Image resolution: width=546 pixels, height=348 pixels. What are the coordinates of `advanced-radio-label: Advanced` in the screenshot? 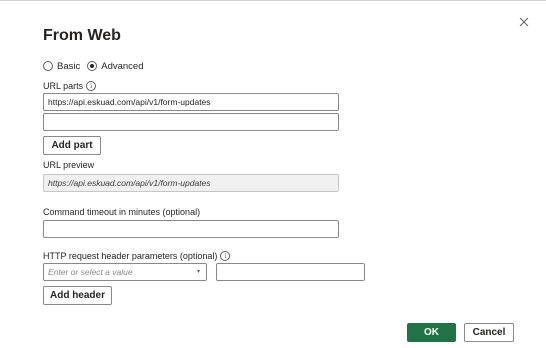 It's located at (122, 66).